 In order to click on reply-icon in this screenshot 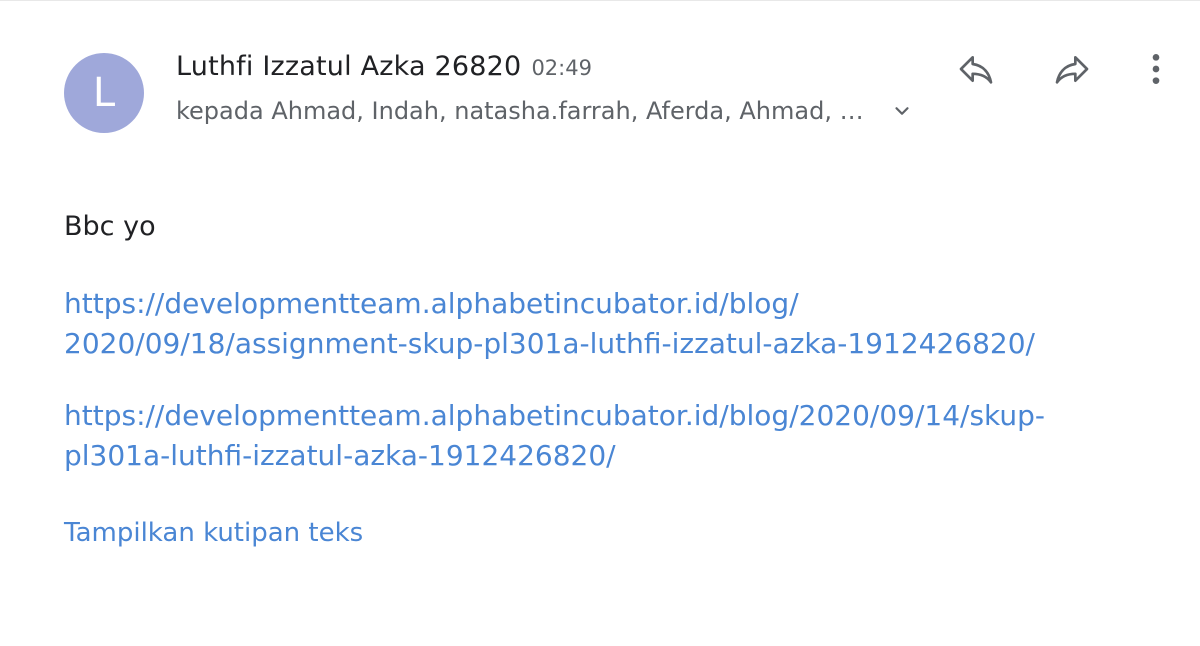, I will do `click(976, 71)`.